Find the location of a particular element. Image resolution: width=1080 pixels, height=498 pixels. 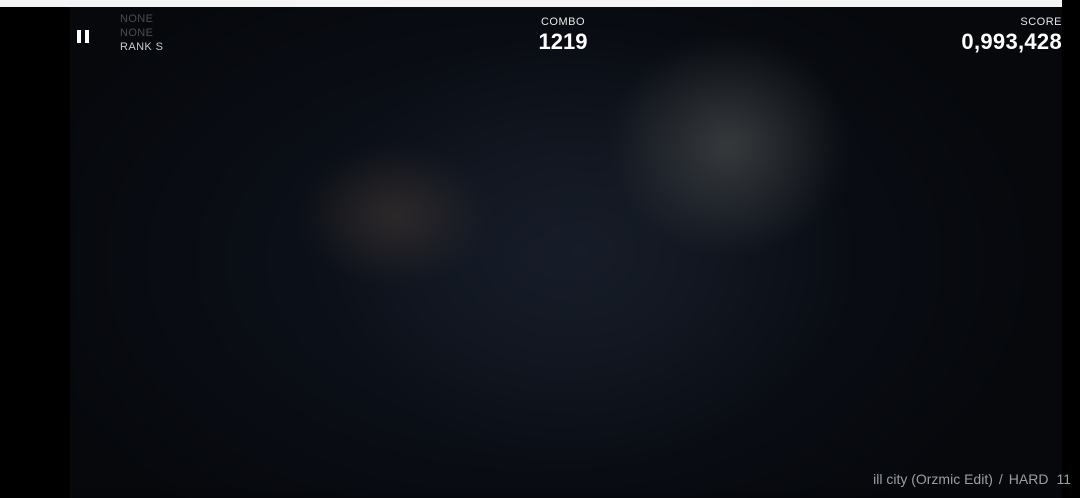

right-letterbox is located at coordinates (1071, 249).